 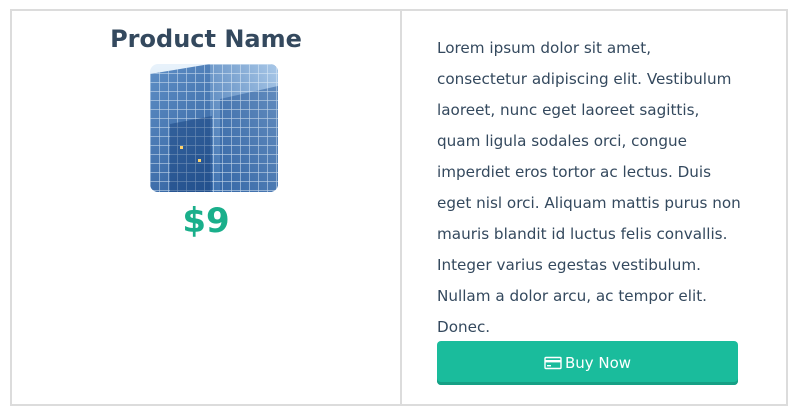 I want to click on buy-now-label: Buy Now, so click(x=598, y=363).